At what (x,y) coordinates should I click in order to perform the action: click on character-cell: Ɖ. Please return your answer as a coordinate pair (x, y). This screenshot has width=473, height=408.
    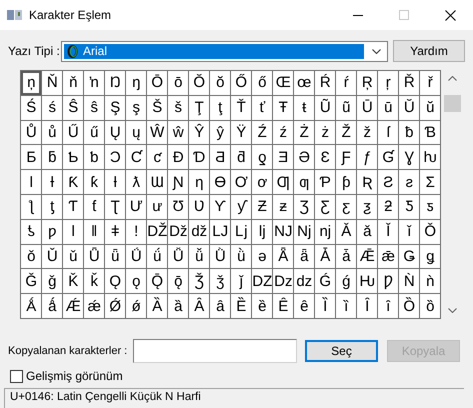
    Looking at the image, I should click on (178, 157).